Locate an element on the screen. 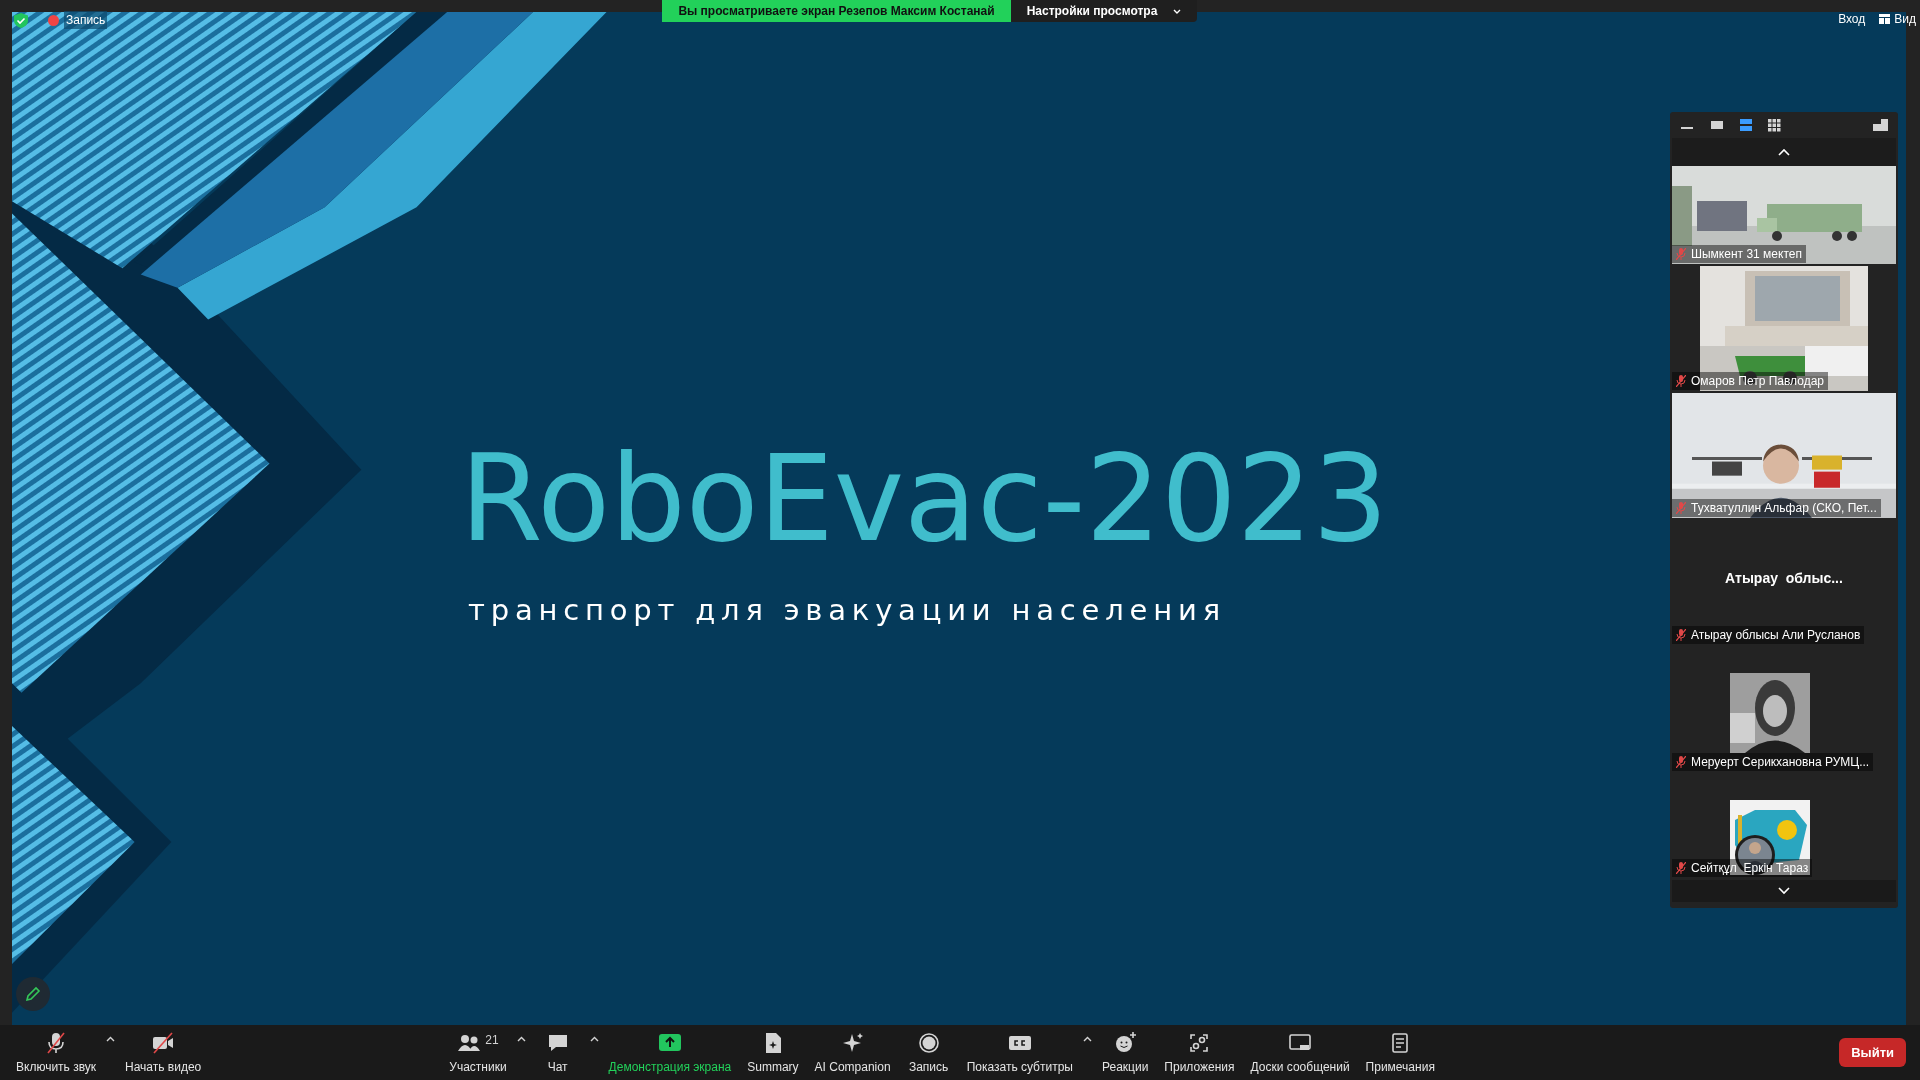 This screenshot has width=1920, height=1080. slide-title: RoboEvac-2023 is located at coordinates (924, 499).